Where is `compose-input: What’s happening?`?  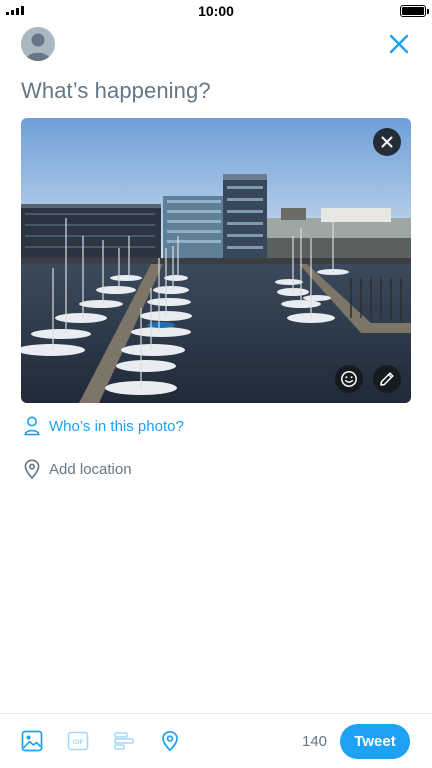
compose-input: What’s happening? is located at coordinates (116, 91).